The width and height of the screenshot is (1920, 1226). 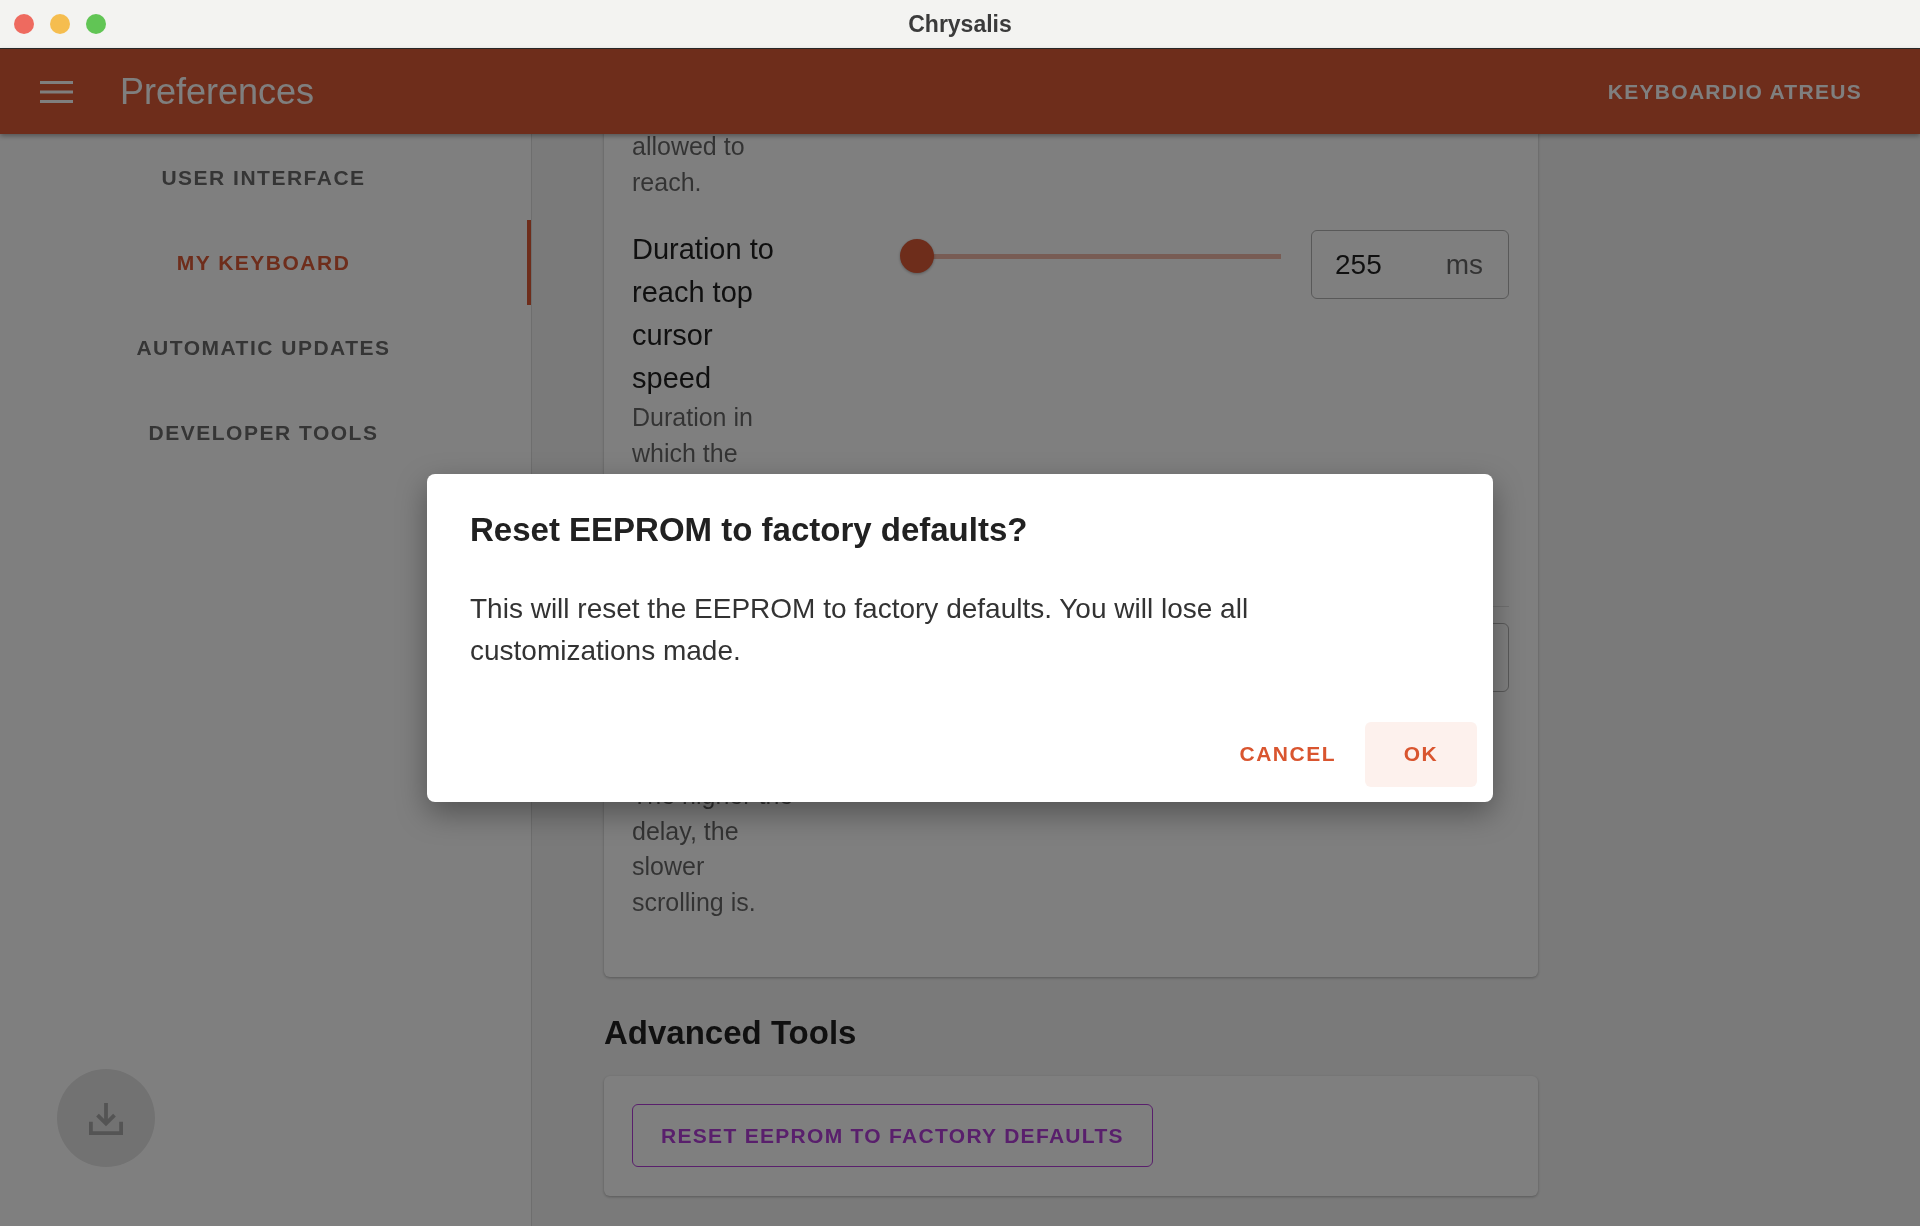 I want to click on download-icon, so click(x=106, y=1118).